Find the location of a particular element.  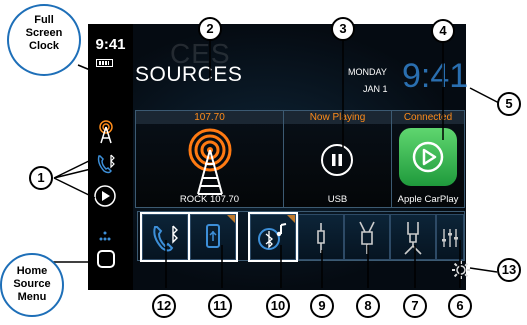

bubble-line: Clock is located at coordinates (44, 46).